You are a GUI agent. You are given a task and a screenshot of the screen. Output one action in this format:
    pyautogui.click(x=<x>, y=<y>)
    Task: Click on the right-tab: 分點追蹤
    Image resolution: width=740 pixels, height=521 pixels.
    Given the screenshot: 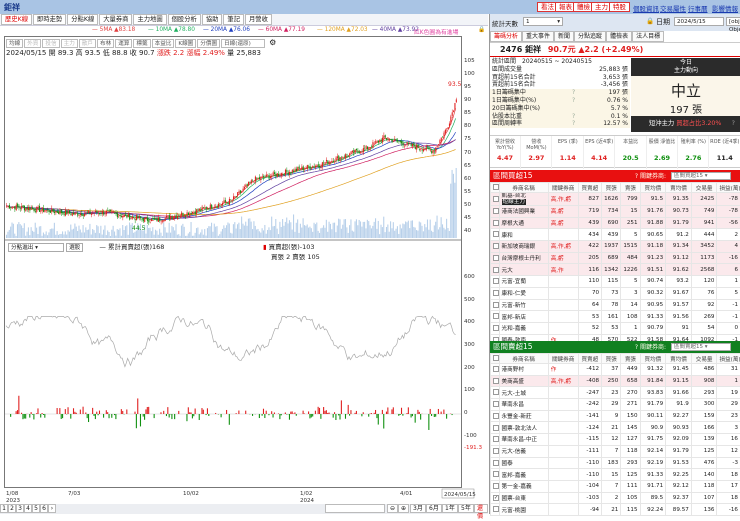 What is the action you would take?
    pyautogui.click(x=590, y=36)
    